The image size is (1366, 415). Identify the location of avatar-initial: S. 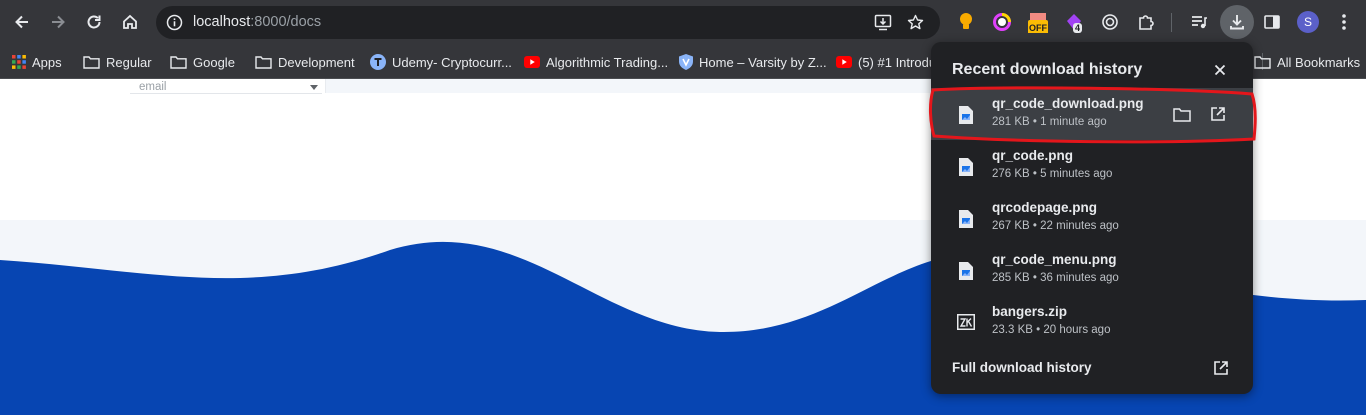
(1307, 22).